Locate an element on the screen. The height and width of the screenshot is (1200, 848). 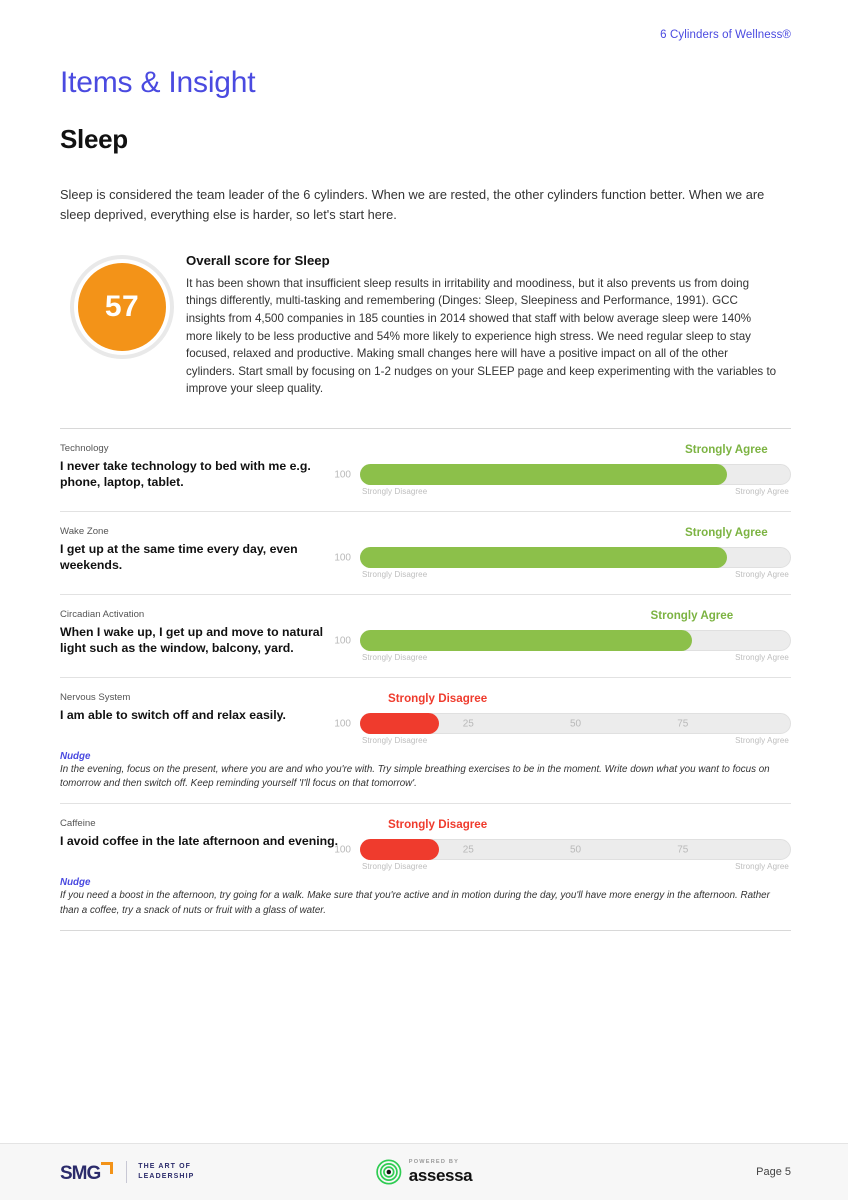
page-number: Page 5 is located at coordinates (773, 1172).